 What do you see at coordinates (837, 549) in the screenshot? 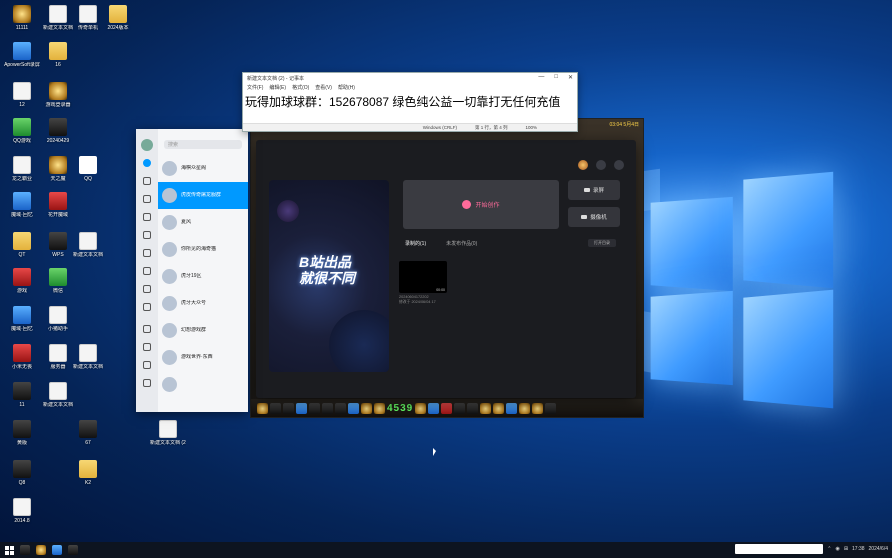
I see `tray-icon: ◉` at bounding box center [837, 549].